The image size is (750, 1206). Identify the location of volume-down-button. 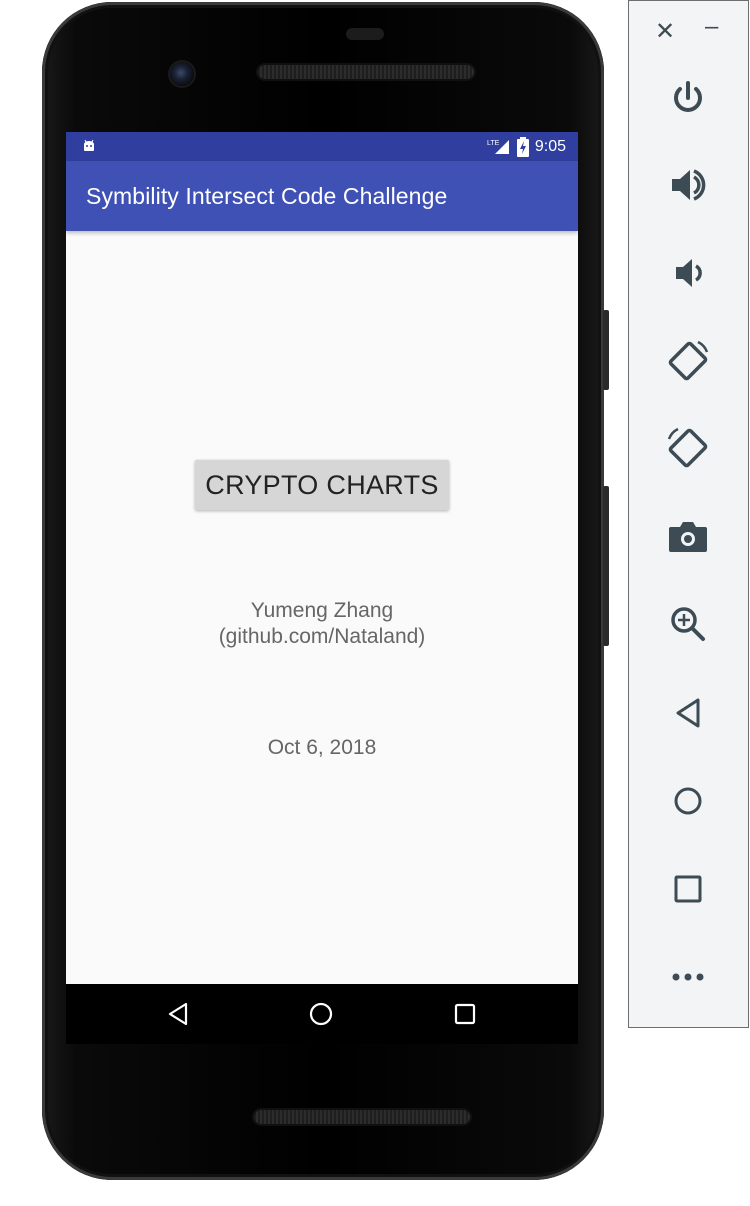
(688, 273).